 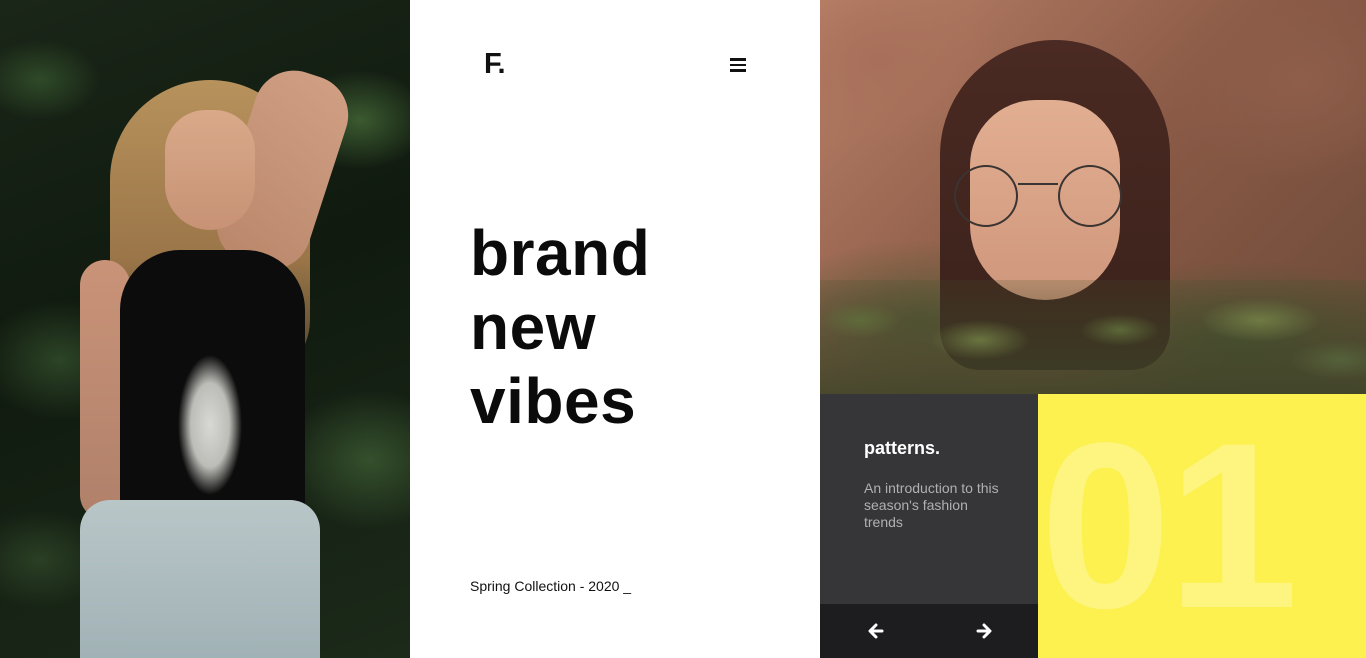 I want to click on glasses-bridge, so click(x=1038, y=184).